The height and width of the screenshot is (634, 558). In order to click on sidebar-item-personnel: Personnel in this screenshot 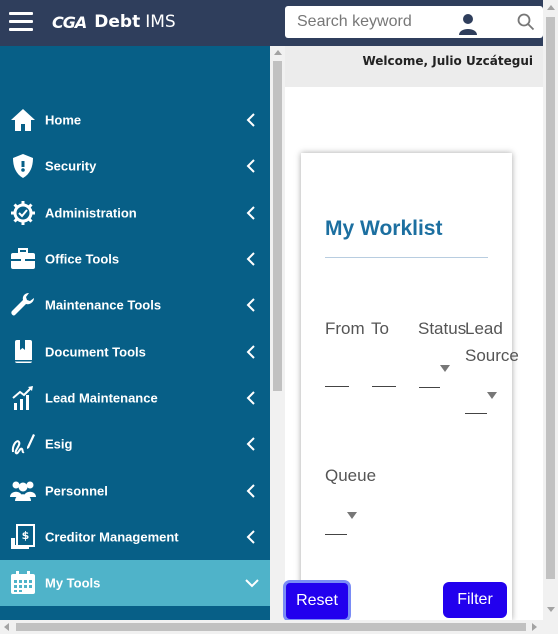, I will do `click(135, 490)`.